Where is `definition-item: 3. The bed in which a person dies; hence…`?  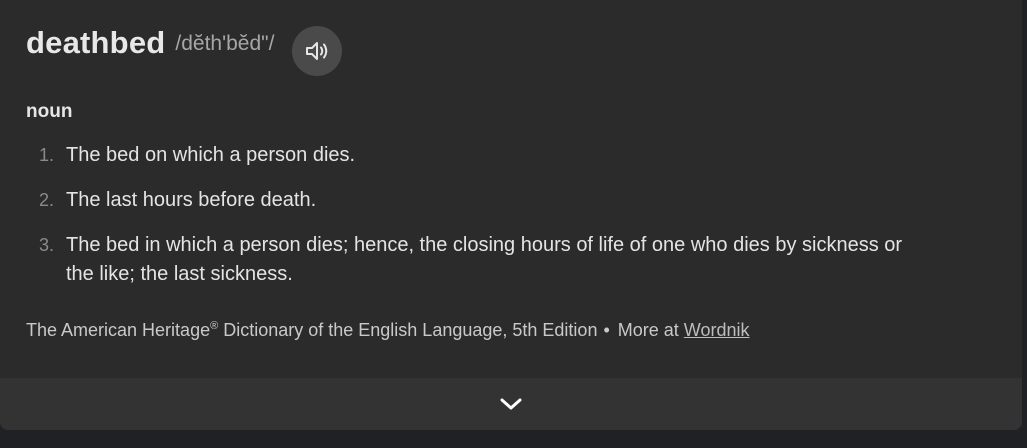
definition-item: 3. The bed in which a person dies; hence… is located at coordinates (466, 260).